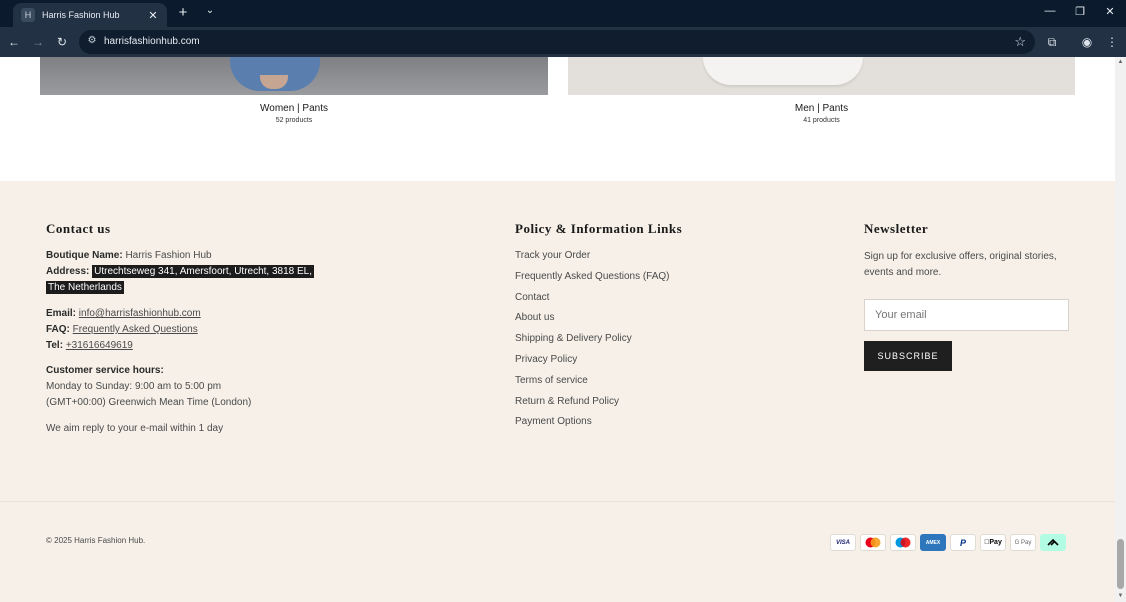  I want to click on payment-methods: VISA AMEX P Pay G Pay, so click(948, 542).